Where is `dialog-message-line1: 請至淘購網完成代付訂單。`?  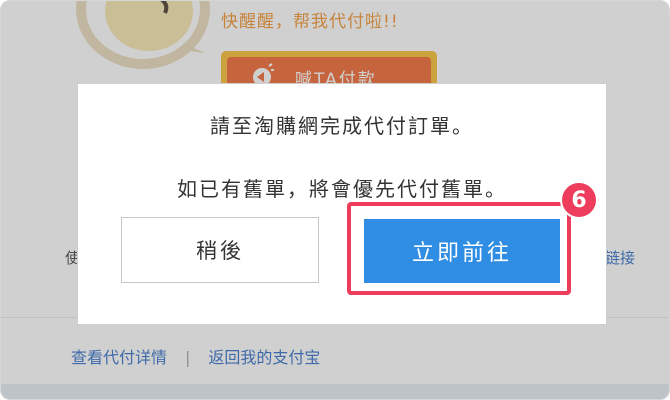
dialog-message-line1: 請至淘購網完成代付訂單。 is located at coordinates (342, 126).